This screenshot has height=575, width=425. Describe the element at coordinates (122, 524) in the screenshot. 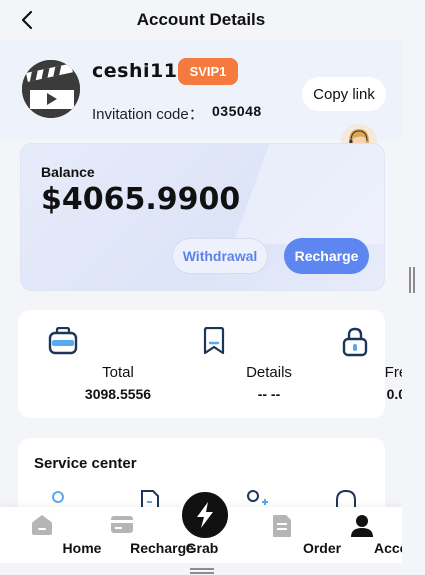

I see `card-icon` at that location.